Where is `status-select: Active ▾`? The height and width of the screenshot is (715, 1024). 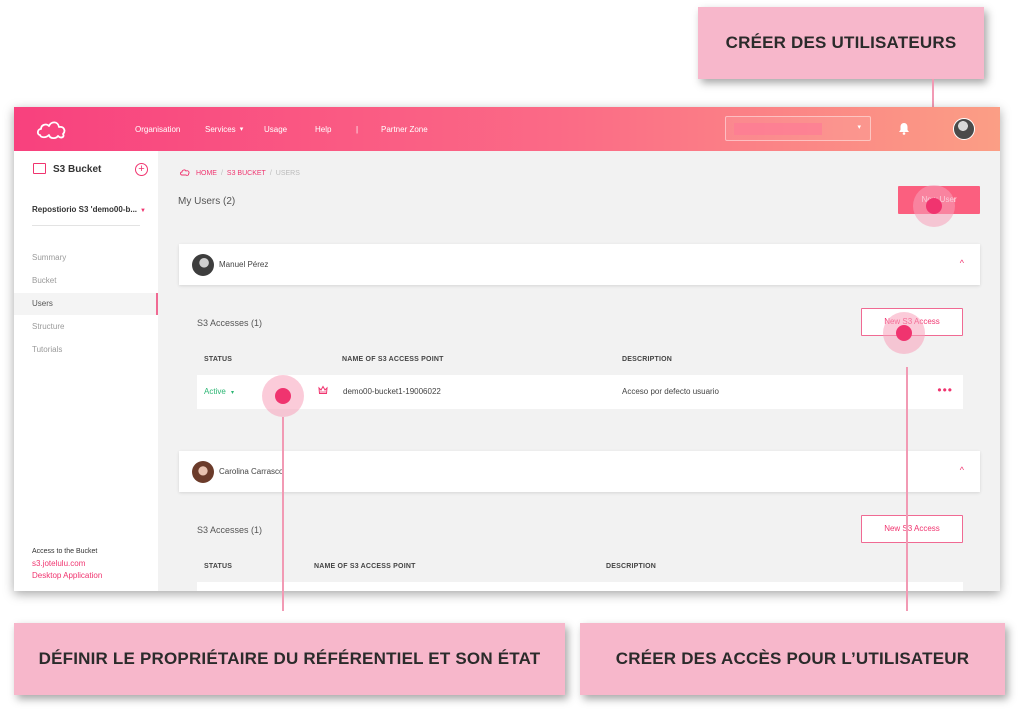
status-select: Active ▾ is located at coordinates (219, 391).